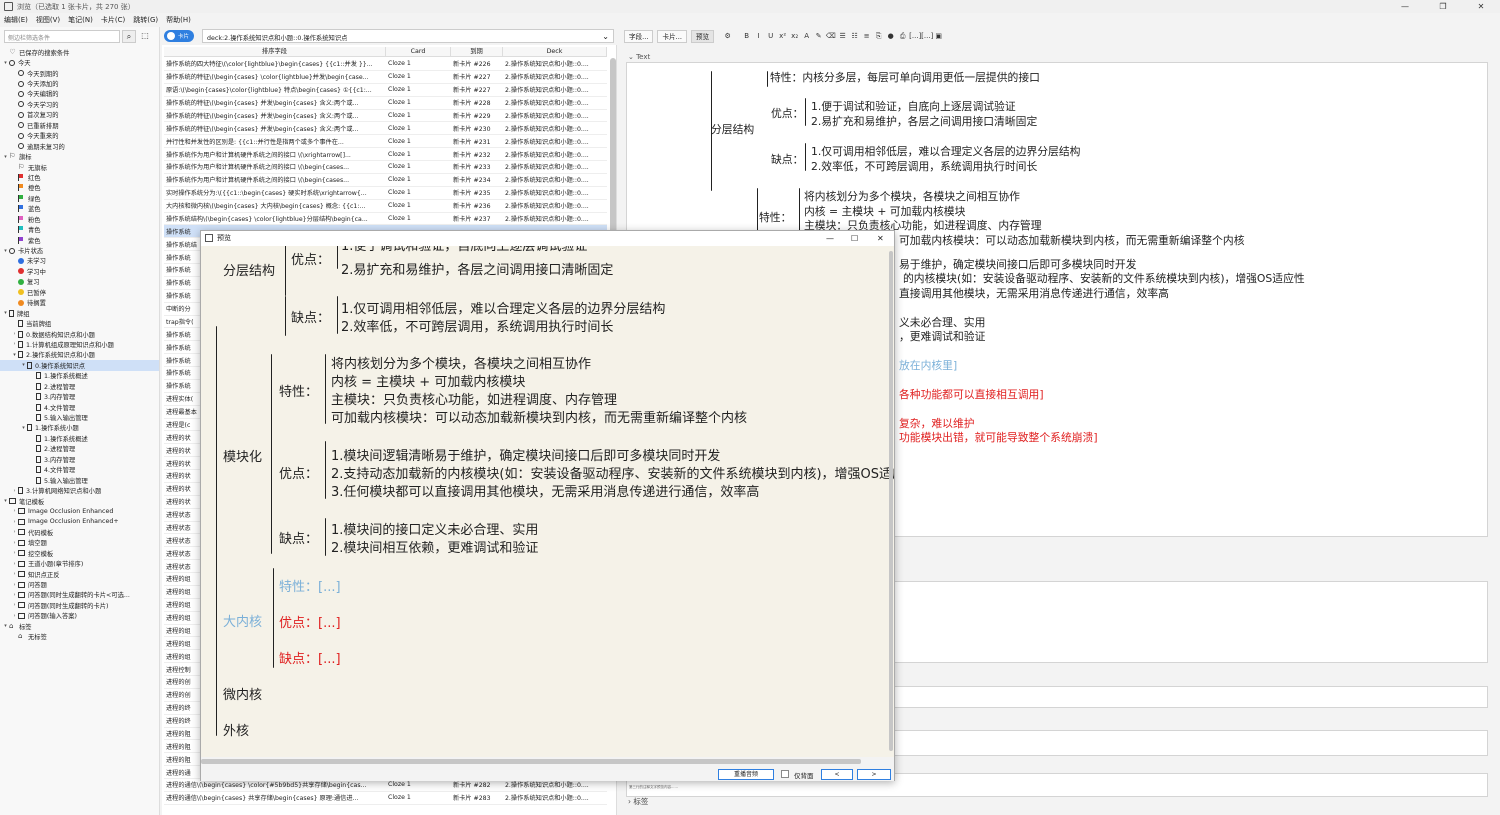 This screenshot has width=1500, height=815. What do you see at coordinates (79, 574) in the screenshot?
I see `sidebar-item: › 知识点正反` at bounding box center [79, 574].